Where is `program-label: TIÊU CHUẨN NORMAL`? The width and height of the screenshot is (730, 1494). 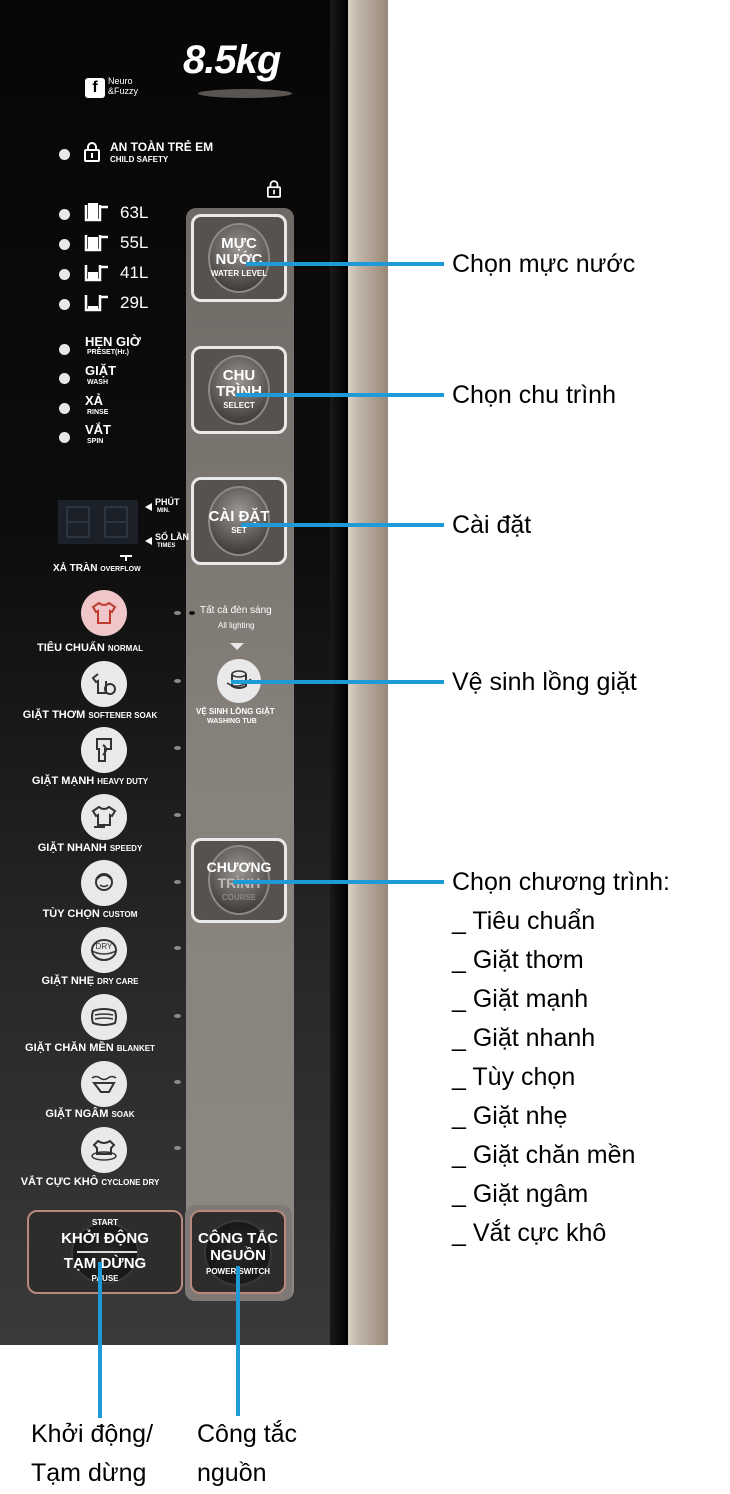 program-label: TIÊU CHUẨN NORMAL is located at coordinates (89, 648).